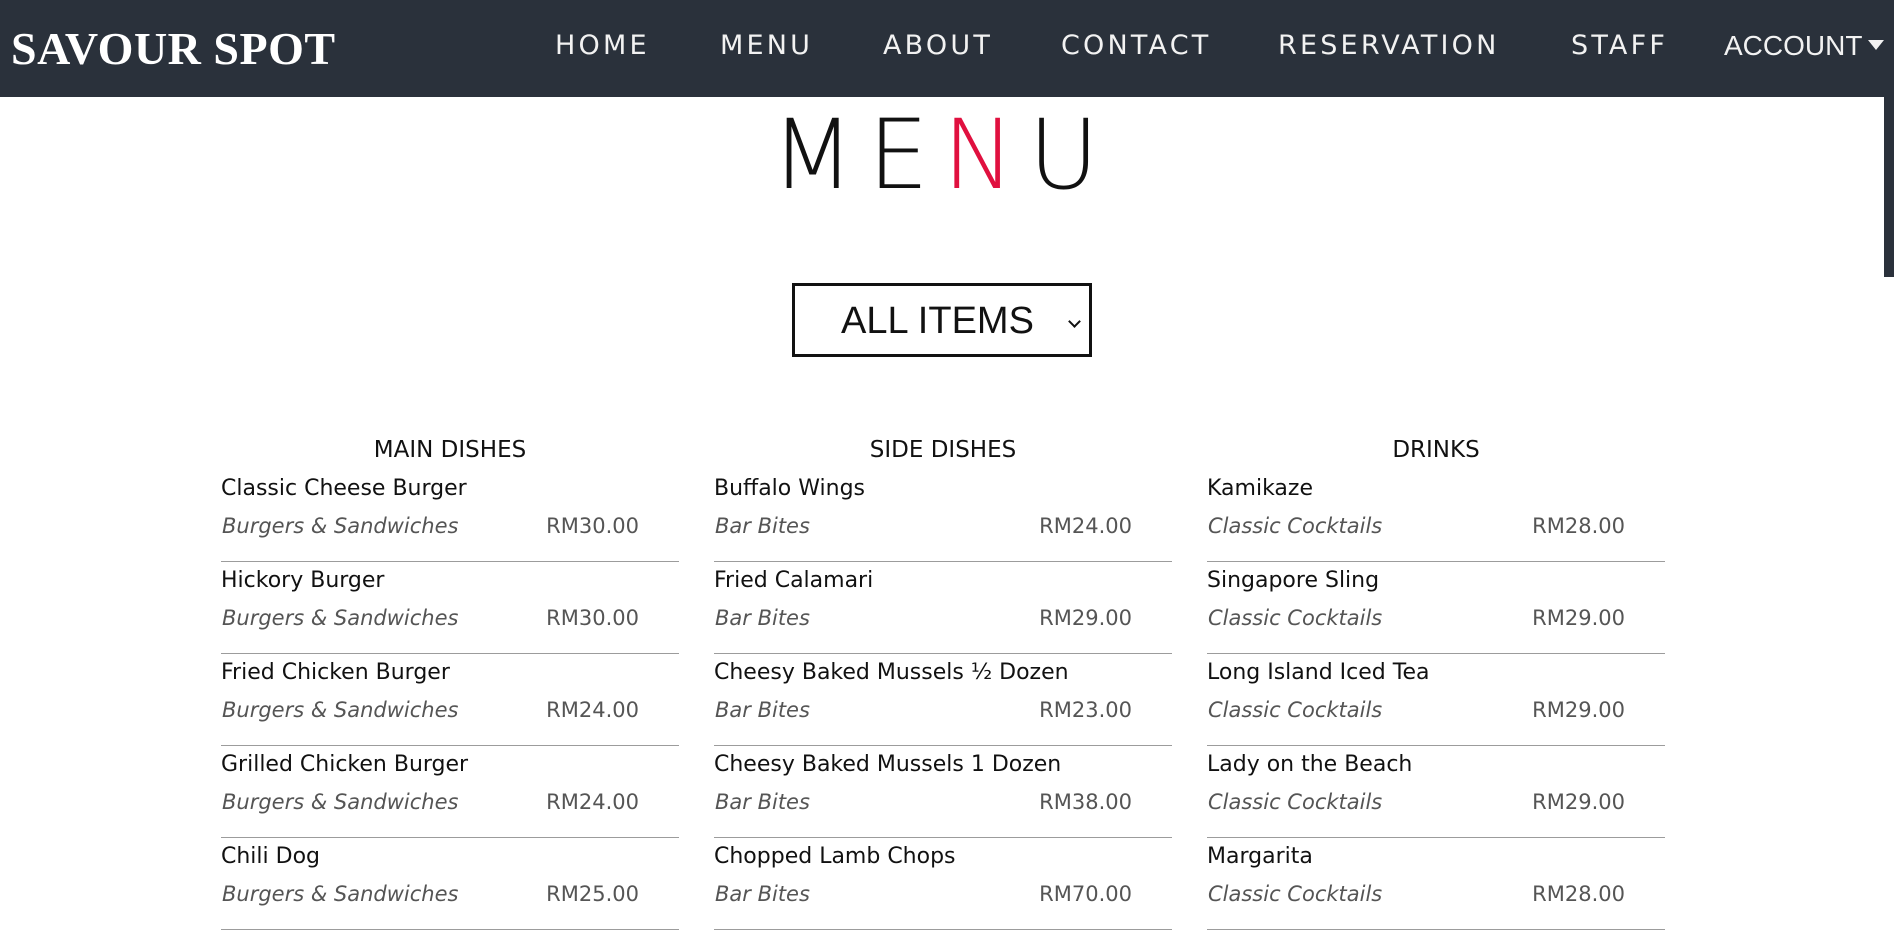 The height and width of the screenshot is (930, 1894). What do you see at coordinates (450, 450) in the screenshot?
I see `column-heading: MAIN DISHES` at bounding box center [450, 450].